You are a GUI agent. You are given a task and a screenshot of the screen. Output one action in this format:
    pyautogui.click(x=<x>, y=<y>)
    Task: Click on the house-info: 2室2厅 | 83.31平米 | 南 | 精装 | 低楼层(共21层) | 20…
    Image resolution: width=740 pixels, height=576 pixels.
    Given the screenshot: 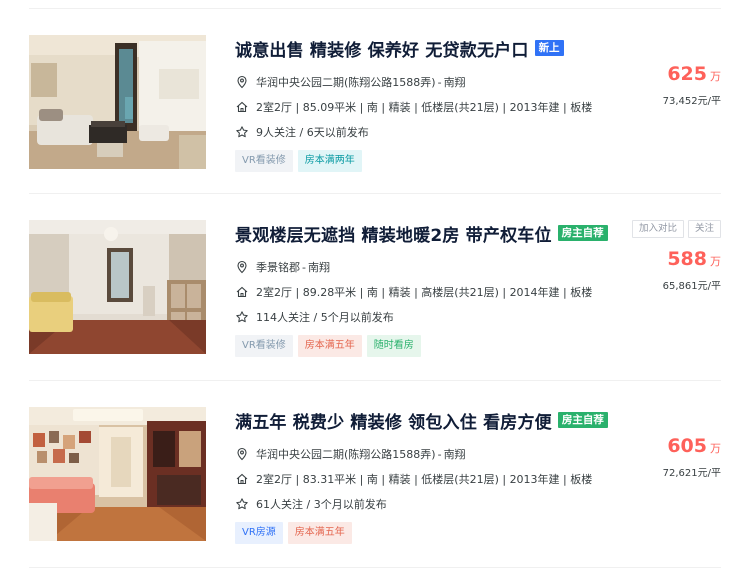 What is the action you would take?
    pyautogui.click(x=424, y=479)
    